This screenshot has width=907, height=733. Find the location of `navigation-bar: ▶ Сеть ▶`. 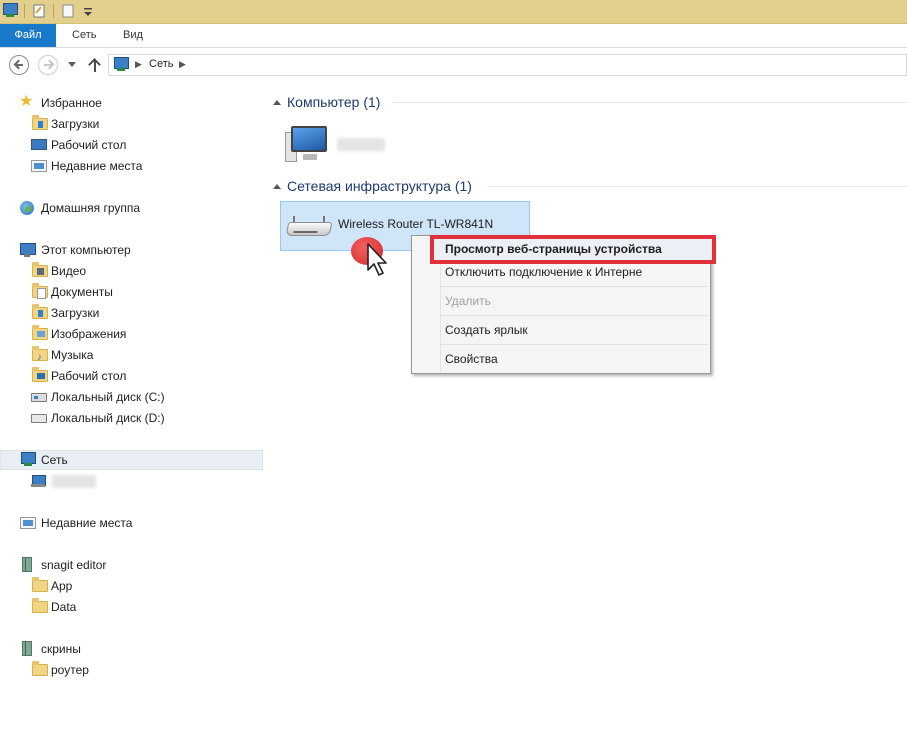

navigation-bar: ▶ Сеть ▶ is located at coordinates (453, 65).